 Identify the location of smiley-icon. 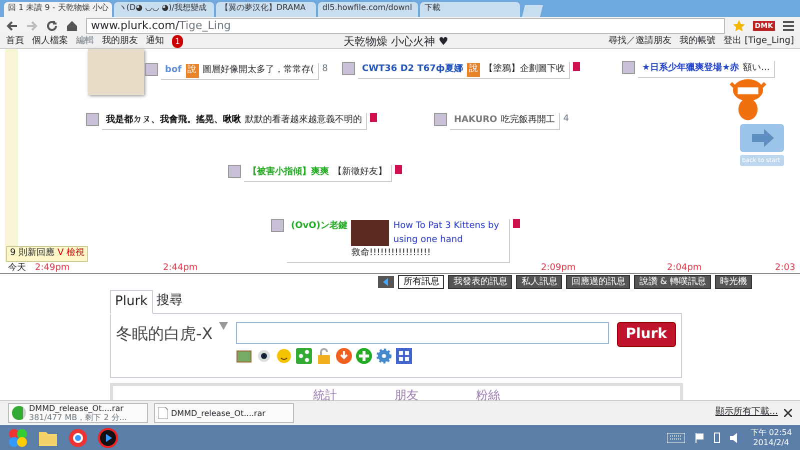
(284, 356).